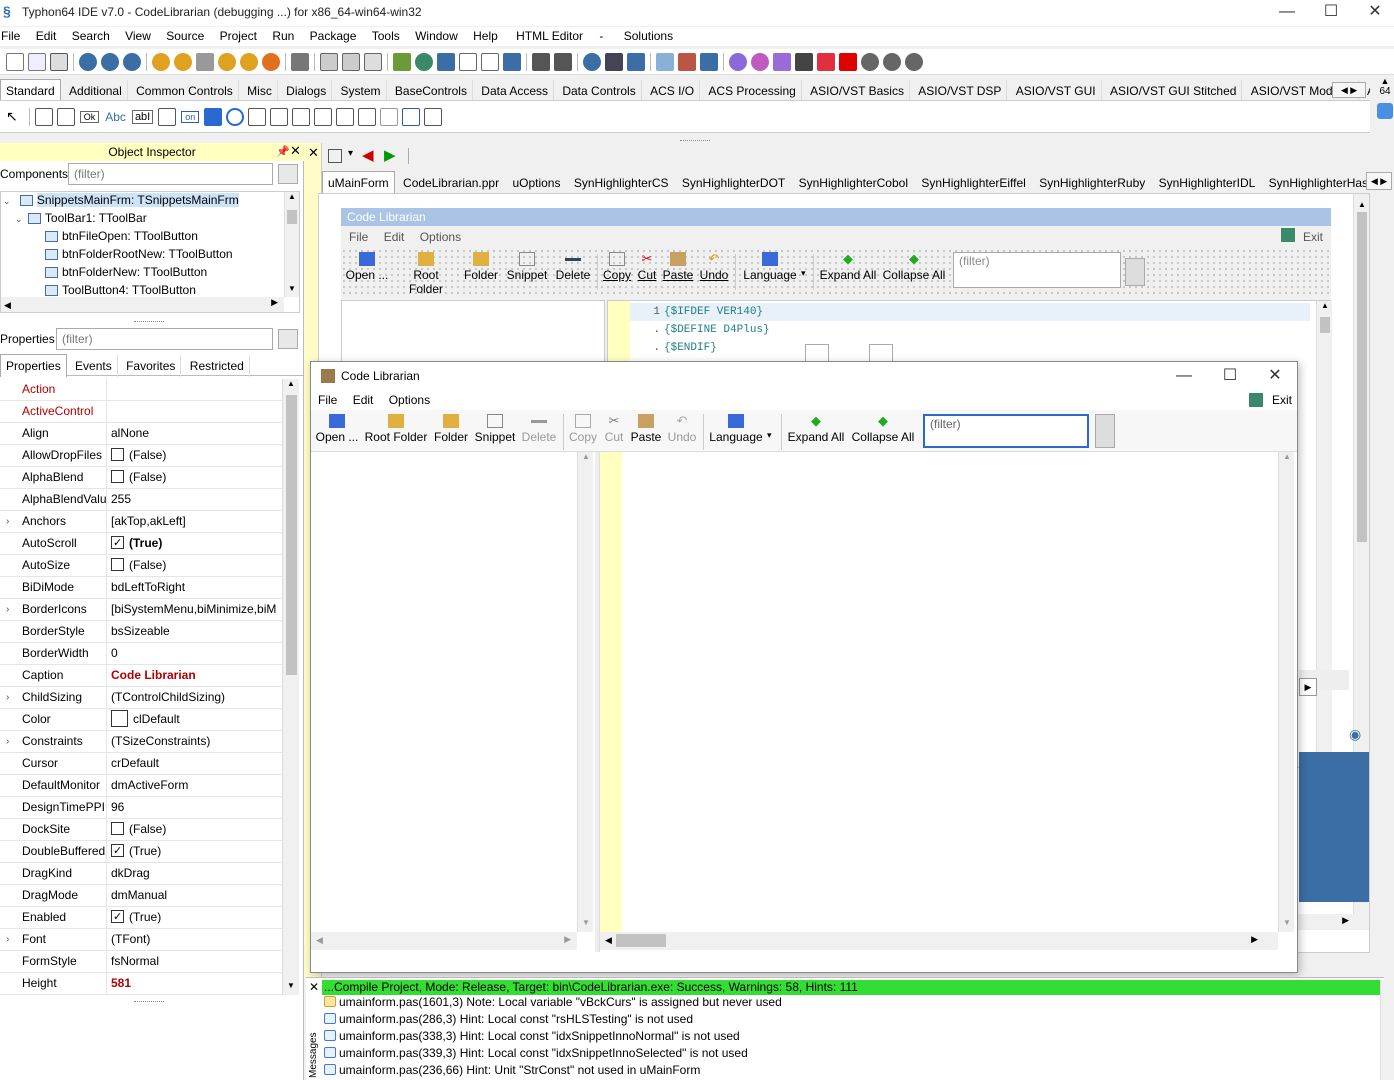  What do you see at coordinates (592, 61) in the screenshot?
I see `build-mode-icon` at bounding box center [592, 61].